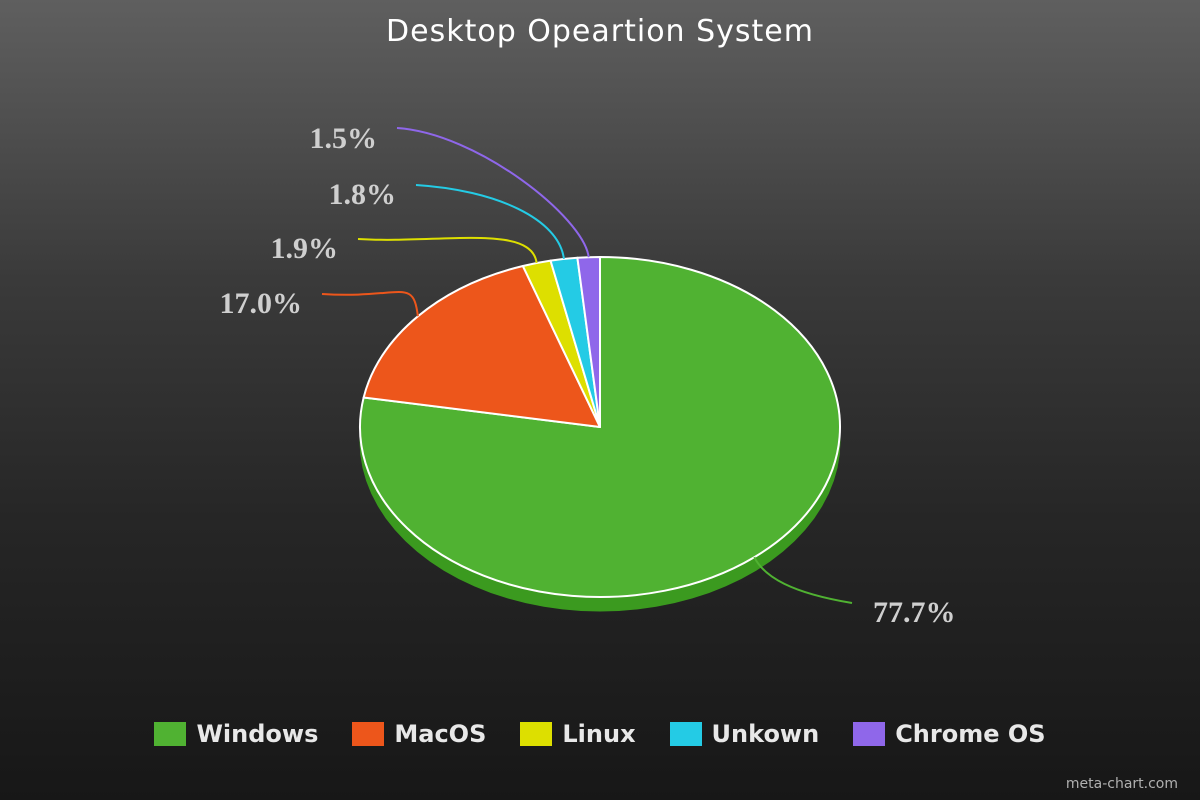  I want to click on legend-item-chrome-os: Chrome OS, so click(949, 734).